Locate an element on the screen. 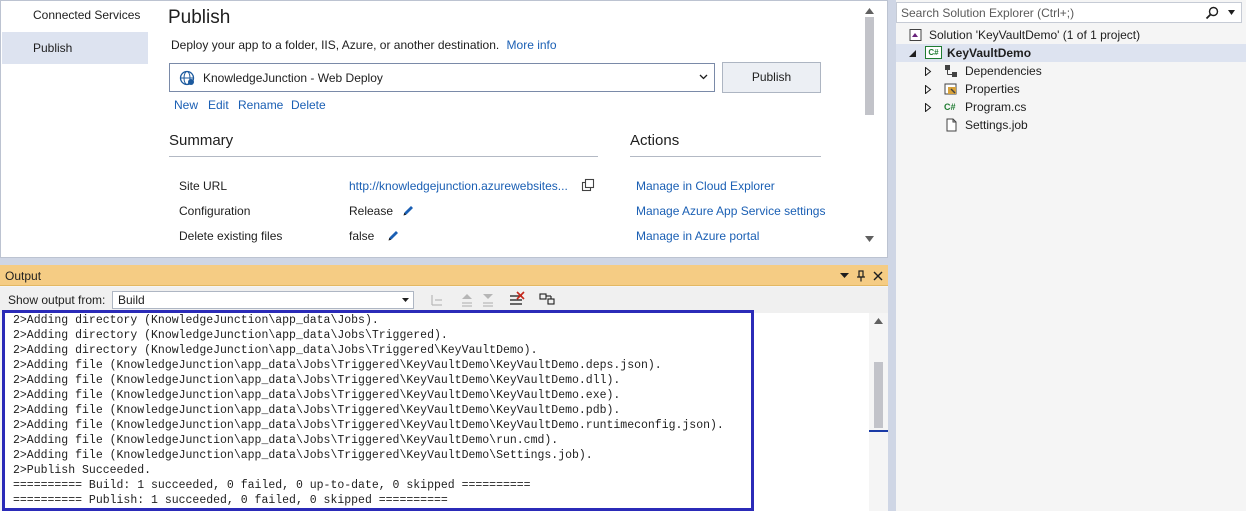 This screenshot has height=511, width=1246. output-scroll-thumb is located at coordinates (878, 395).